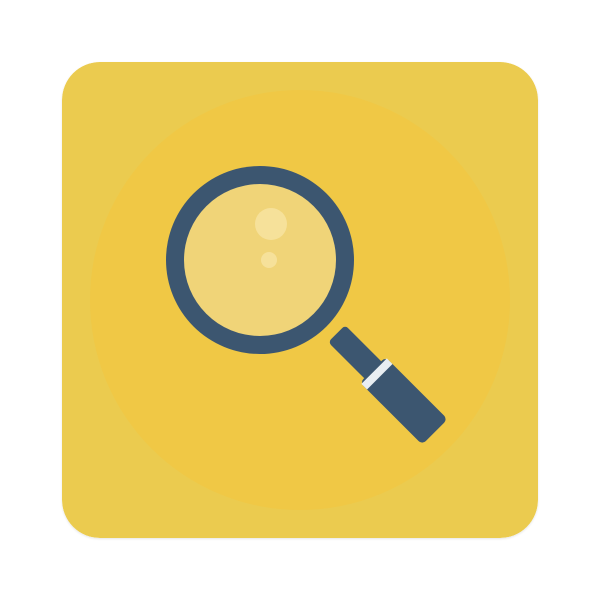 Image resolution: width=600 pixels, height=600 pixels. Describe the element at coordinates (260, 260) in the screenshot. I see `magnifier-lens-glass` at that location.